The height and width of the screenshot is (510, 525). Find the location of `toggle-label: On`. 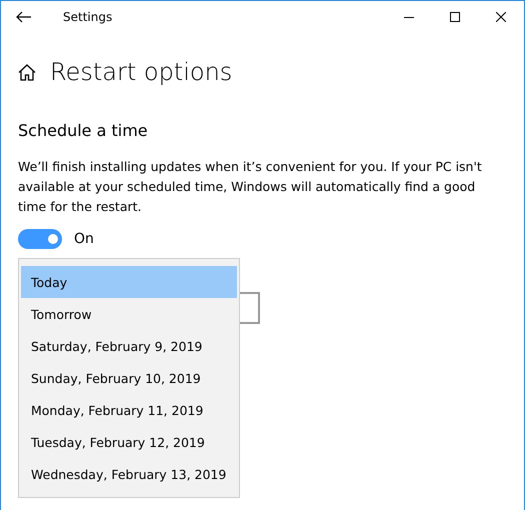

toggle-label: On is located at coordinates (84, 239).